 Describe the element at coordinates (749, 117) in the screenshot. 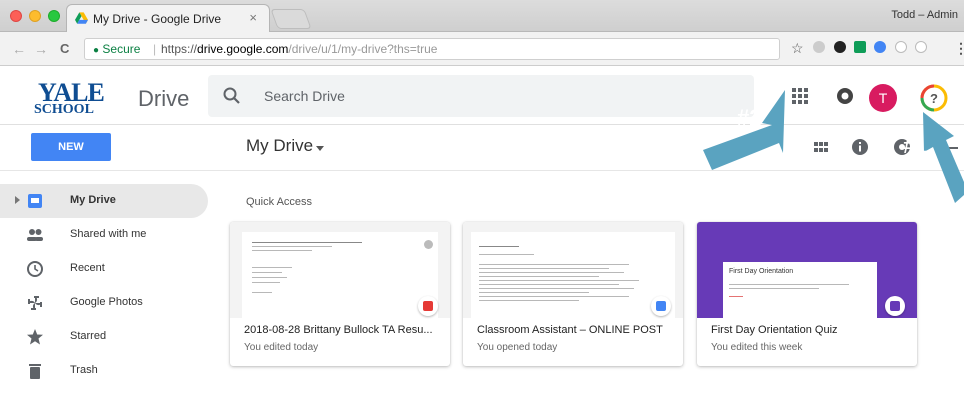

I see `annotation-callout-2: #2` at that location.